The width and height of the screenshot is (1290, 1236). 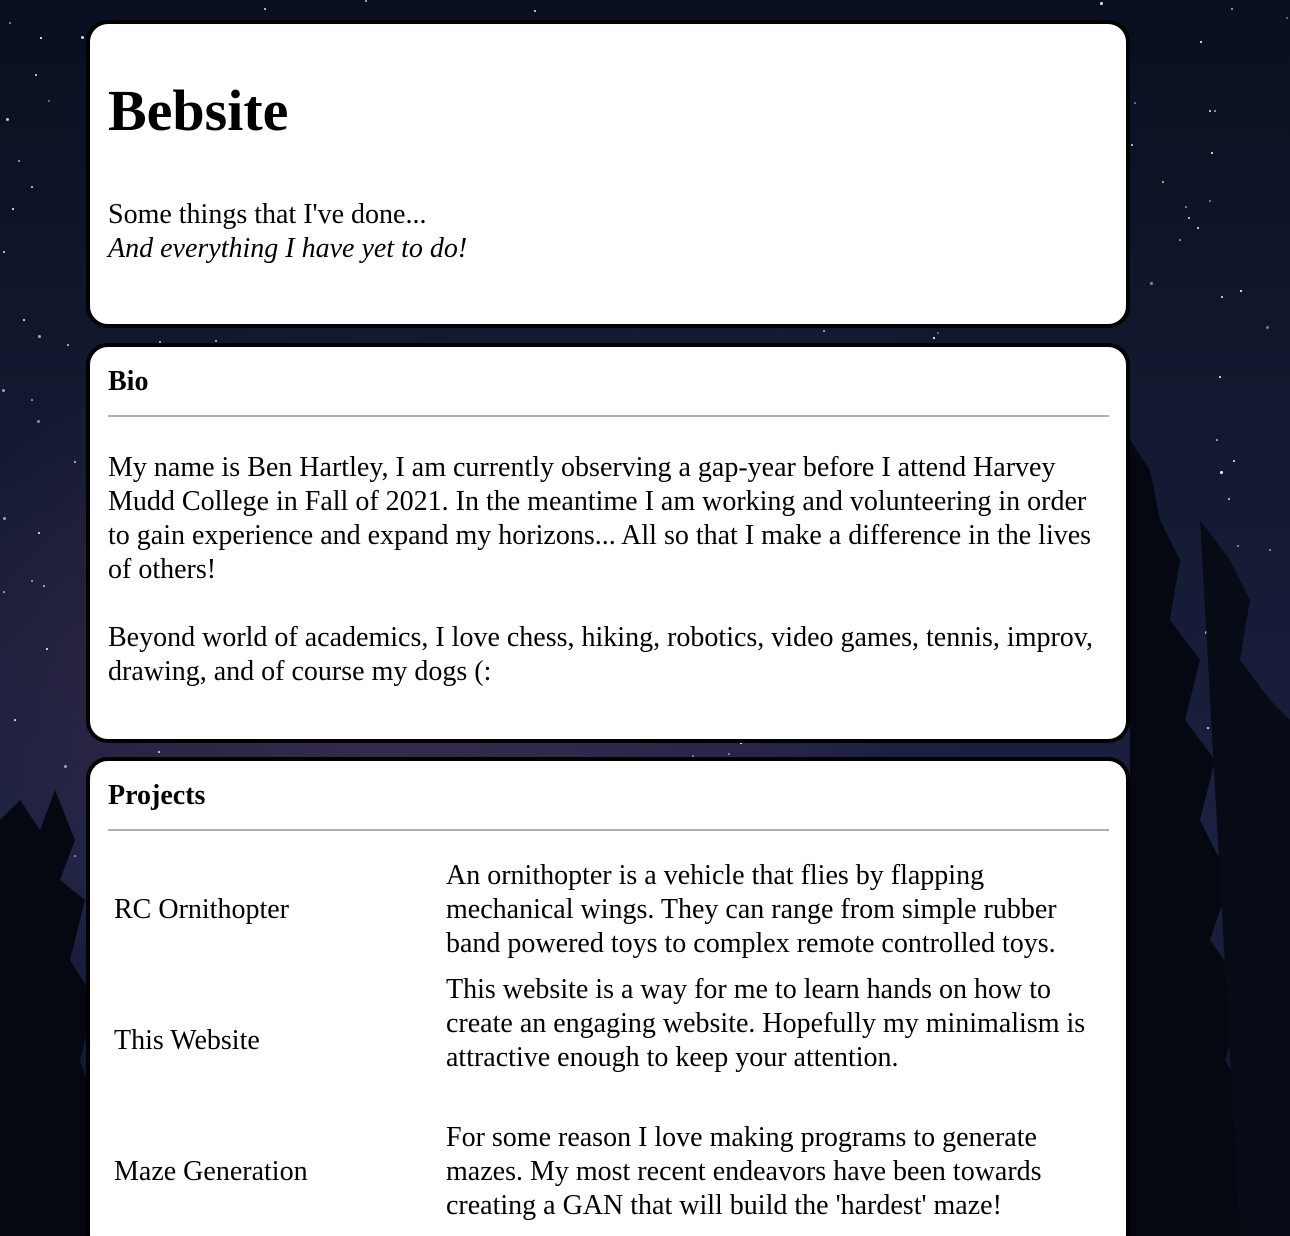 What do you see at coordinates (608, 830) in the screenshot?
I see `projects-divider` at bounding box center [608, 830].